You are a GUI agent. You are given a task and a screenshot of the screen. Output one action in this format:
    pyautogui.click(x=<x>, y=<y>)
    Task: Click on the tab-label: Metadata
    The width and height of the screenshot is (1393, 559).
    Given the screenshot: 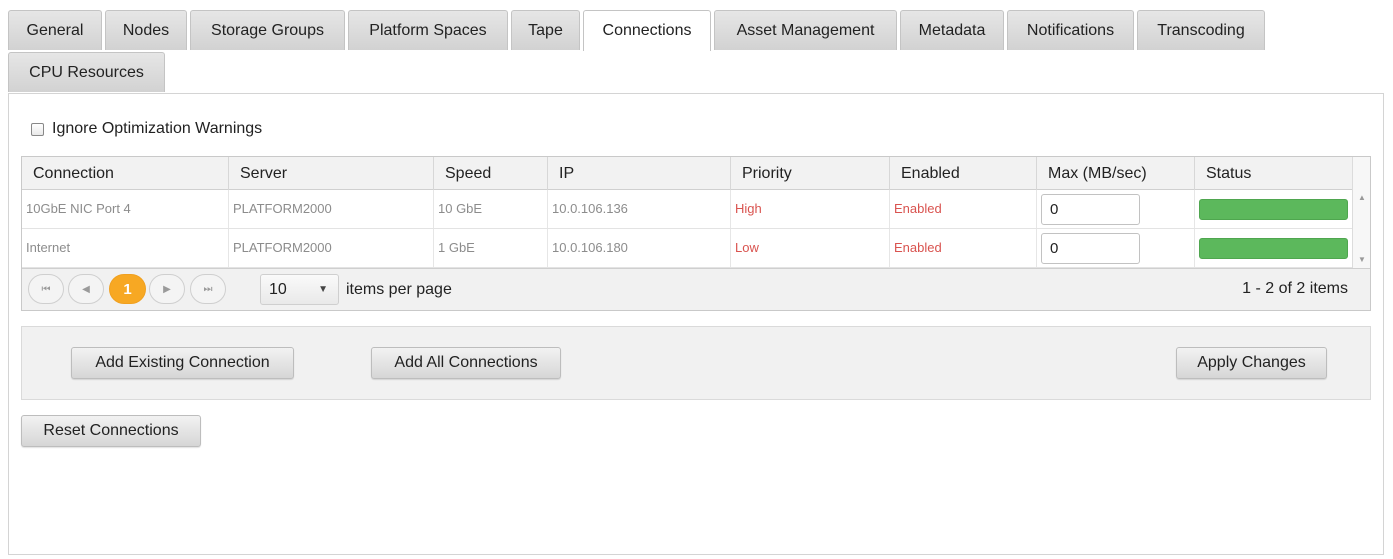 What is the action you would take?
    pyautogui.click(x=952, y=30)
    